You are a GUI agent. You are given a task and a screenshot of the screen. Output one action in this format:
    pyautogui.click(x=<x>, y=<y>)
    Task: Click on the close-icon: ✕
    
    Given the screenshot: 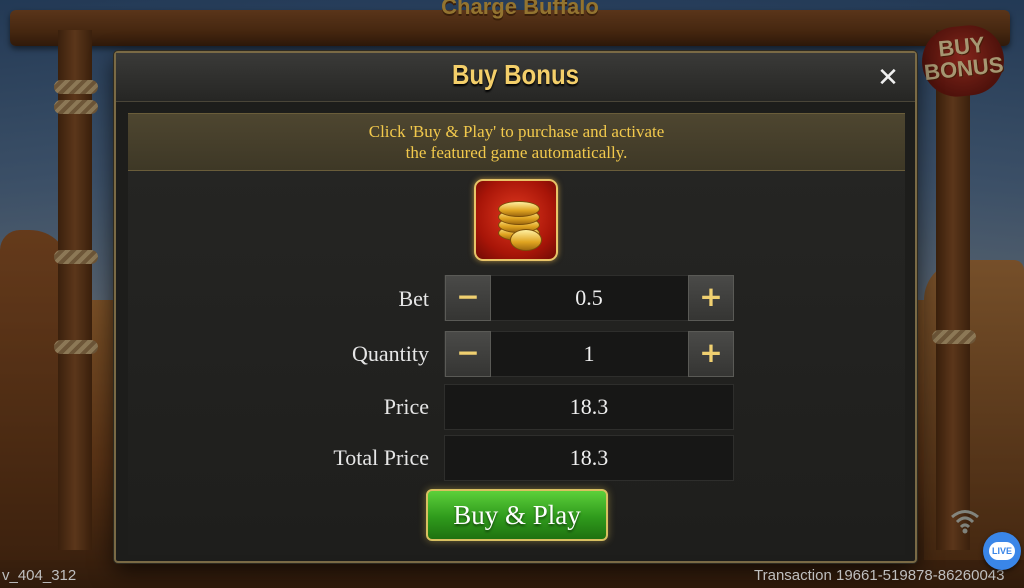 What is the action you would take?
    pyautogui.click(x=888, y=78)
    